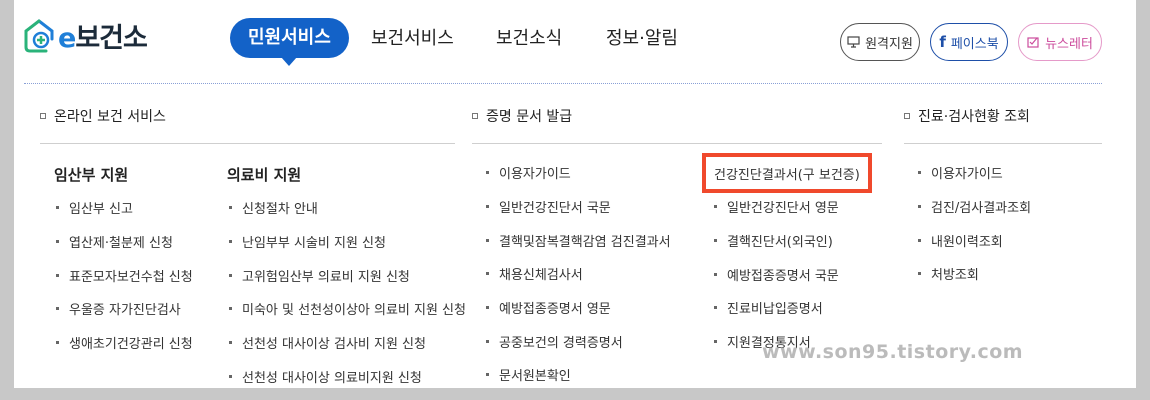  What do you see at coordinates (555, 209) in the screenshot?
I see `list-item-label: 일반건강진단서 국문` at bounding box center [555, 209].